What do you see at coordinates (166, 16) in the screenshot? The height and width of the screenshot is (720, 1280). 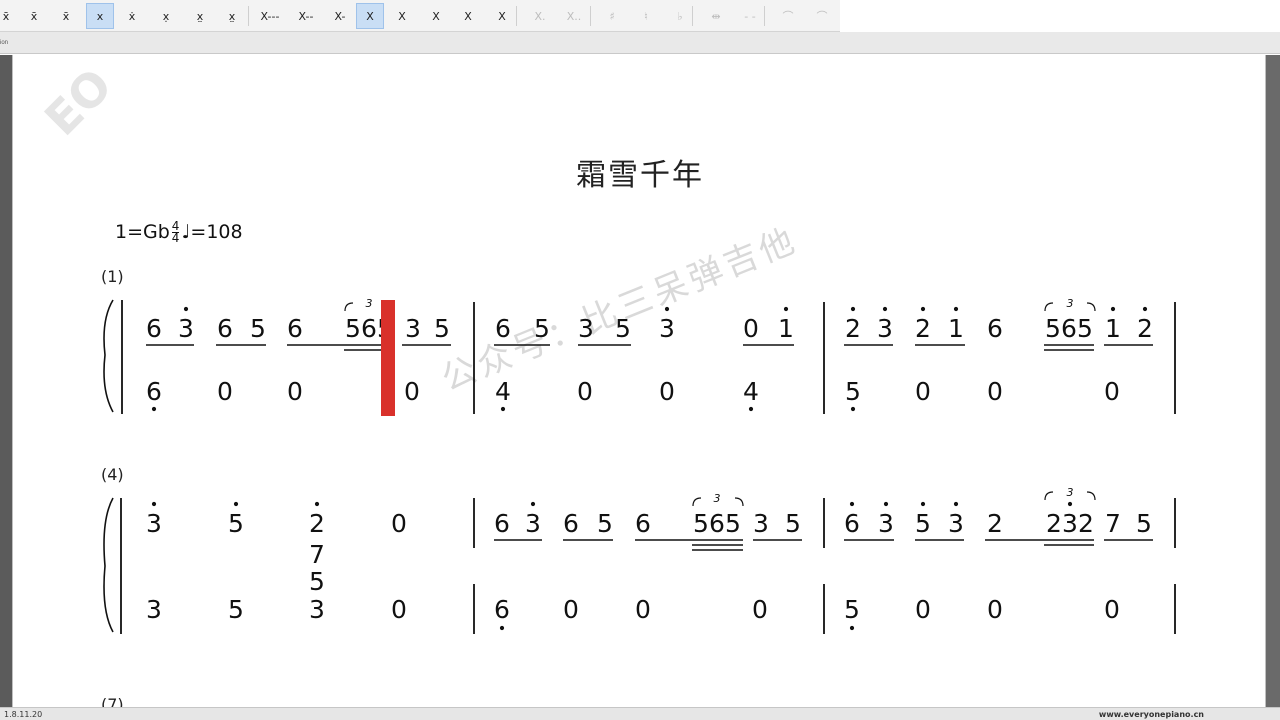 I see `toolbar-note-dot-below-button: x̣` at bounding box center [166, 16].